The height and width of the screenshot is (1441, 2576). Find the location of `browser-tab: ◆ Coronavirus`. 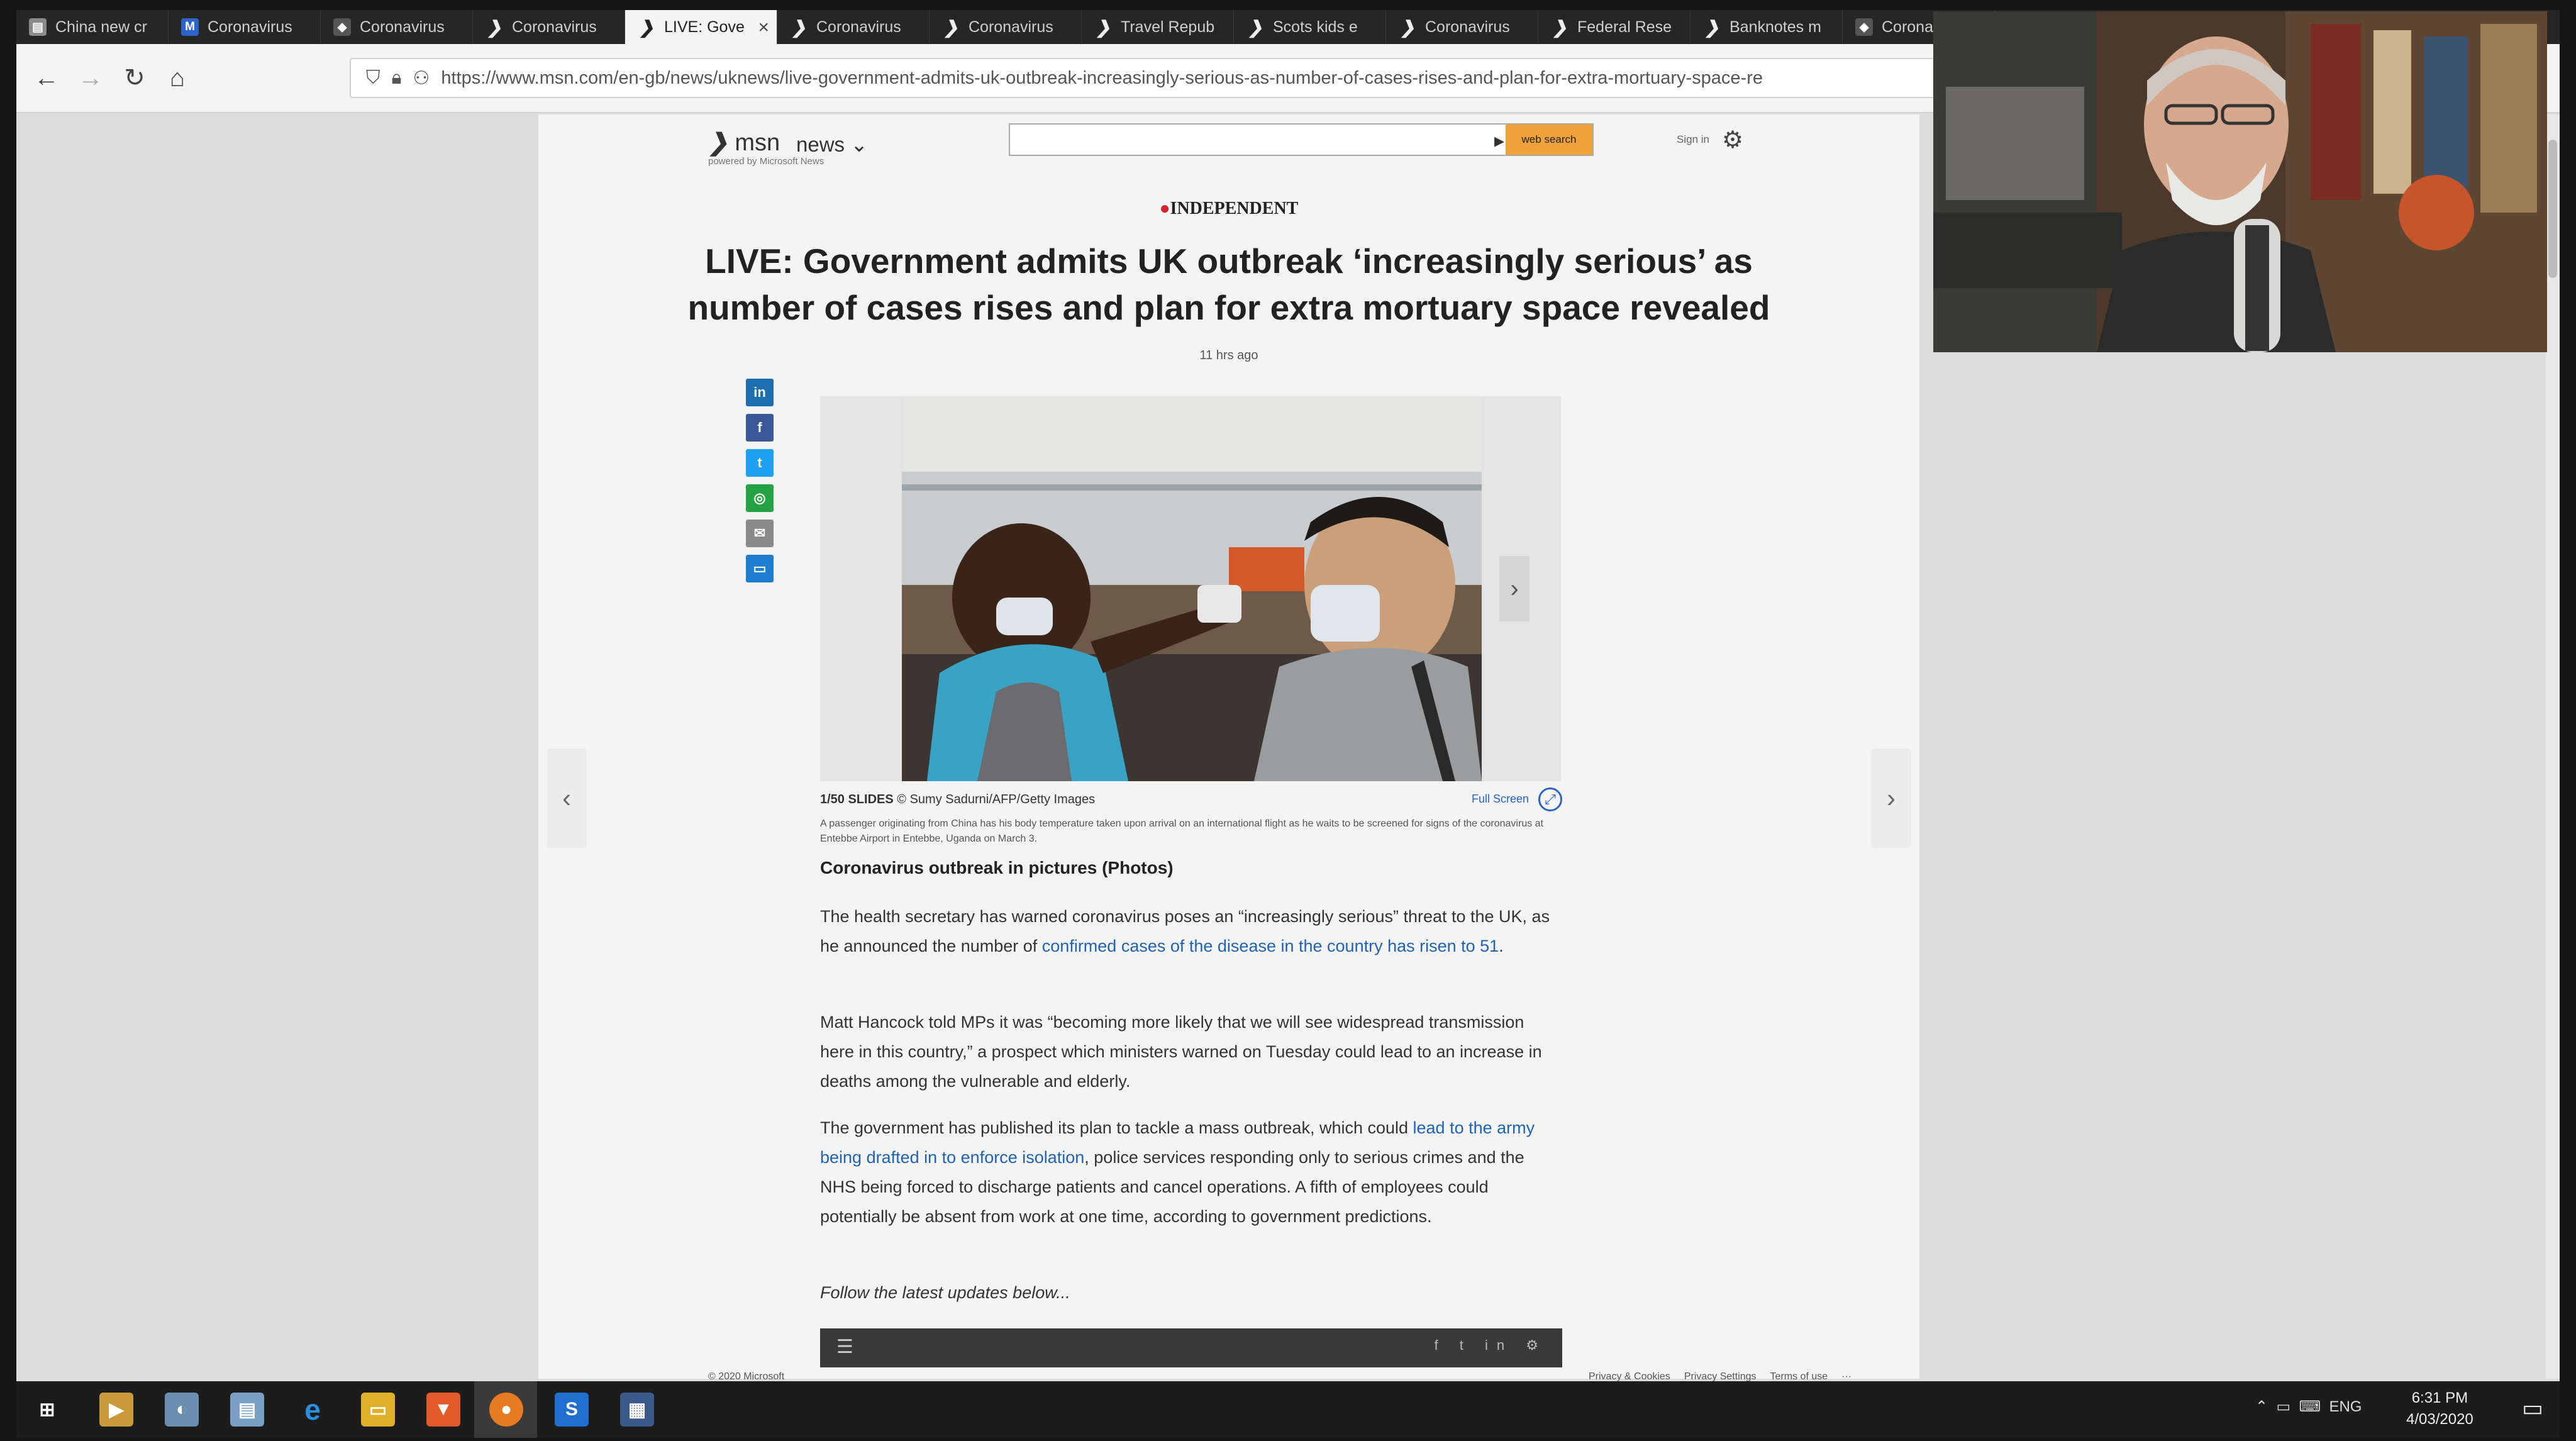

browser-tab: ◆ Coronavirus is located at coordinates (397, 27).